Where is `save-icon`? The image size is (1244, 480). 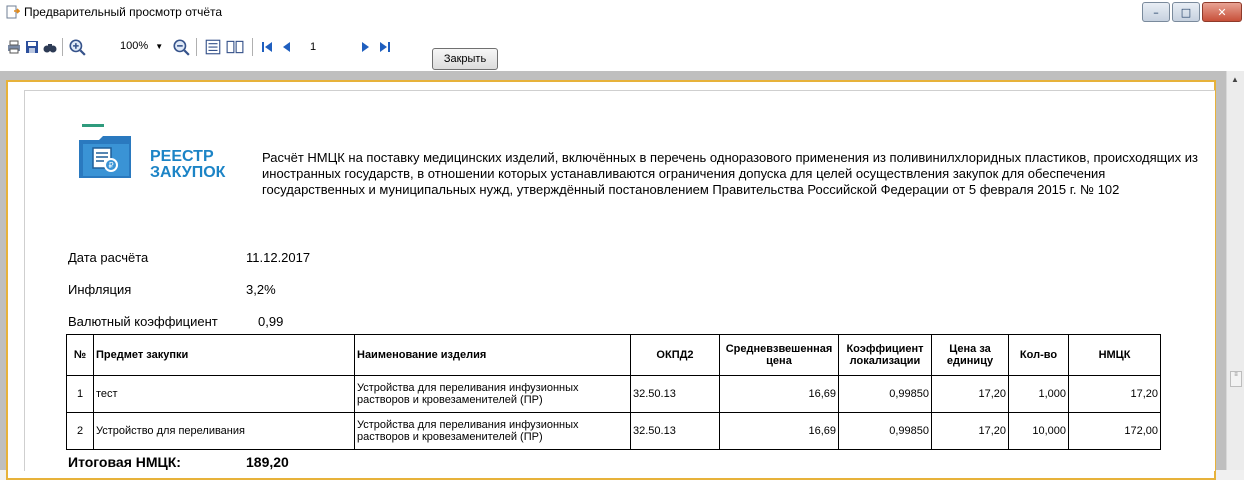
save-icon is located at coordinates (32, 47).